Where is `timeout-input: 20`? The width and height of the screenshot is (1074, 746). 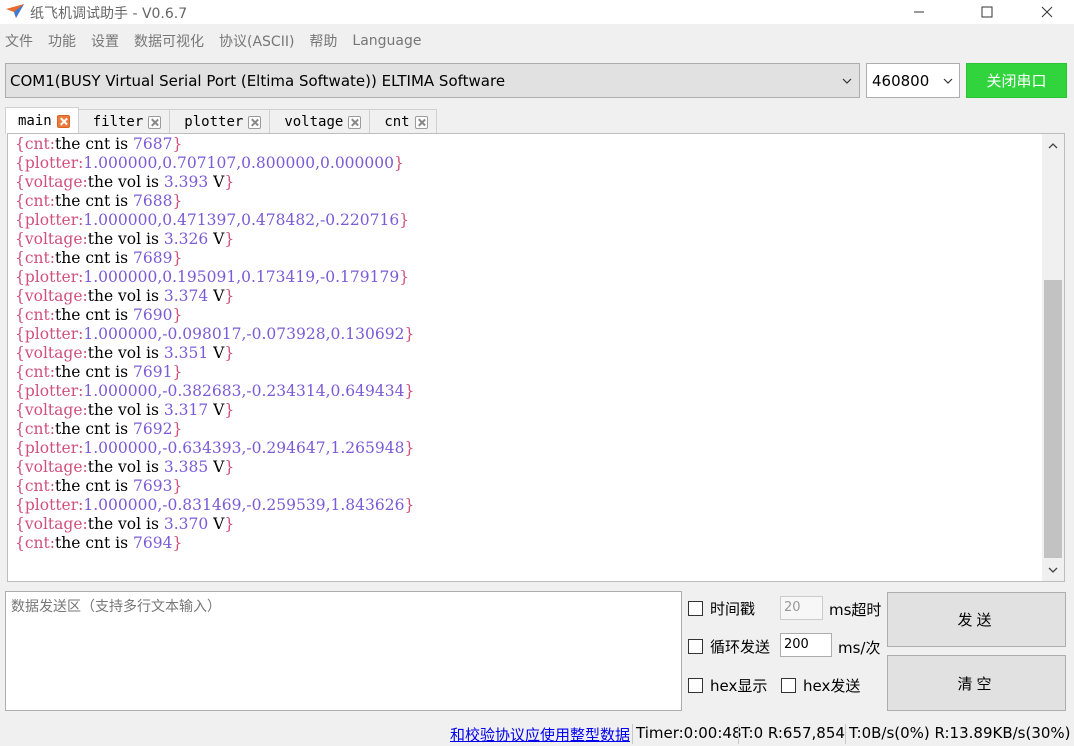
timeout-input: 20 is located at coordinates (801, 608).